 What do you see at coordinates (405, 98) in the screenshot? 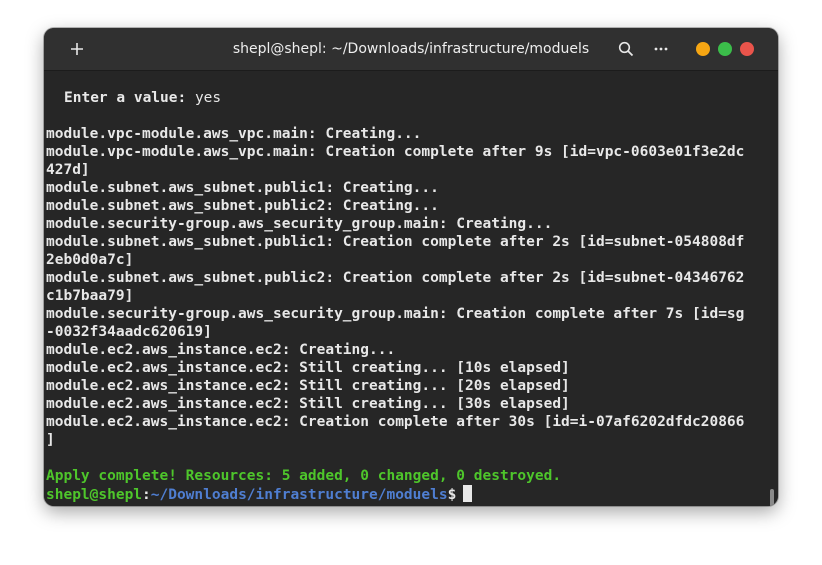
I see `prompt-line: Enter a value: yes` at bounding box center [405, 98].